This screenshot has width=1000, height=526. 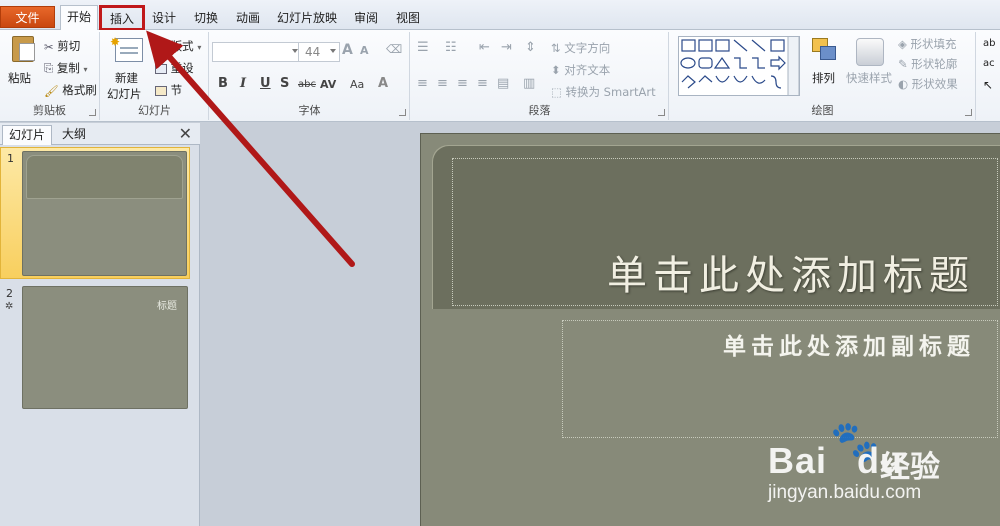 What do you see at coordinates (79, 90) in the screenshot?
I see `format-painter-label: 格式刷` at bounding box center [79, 90].